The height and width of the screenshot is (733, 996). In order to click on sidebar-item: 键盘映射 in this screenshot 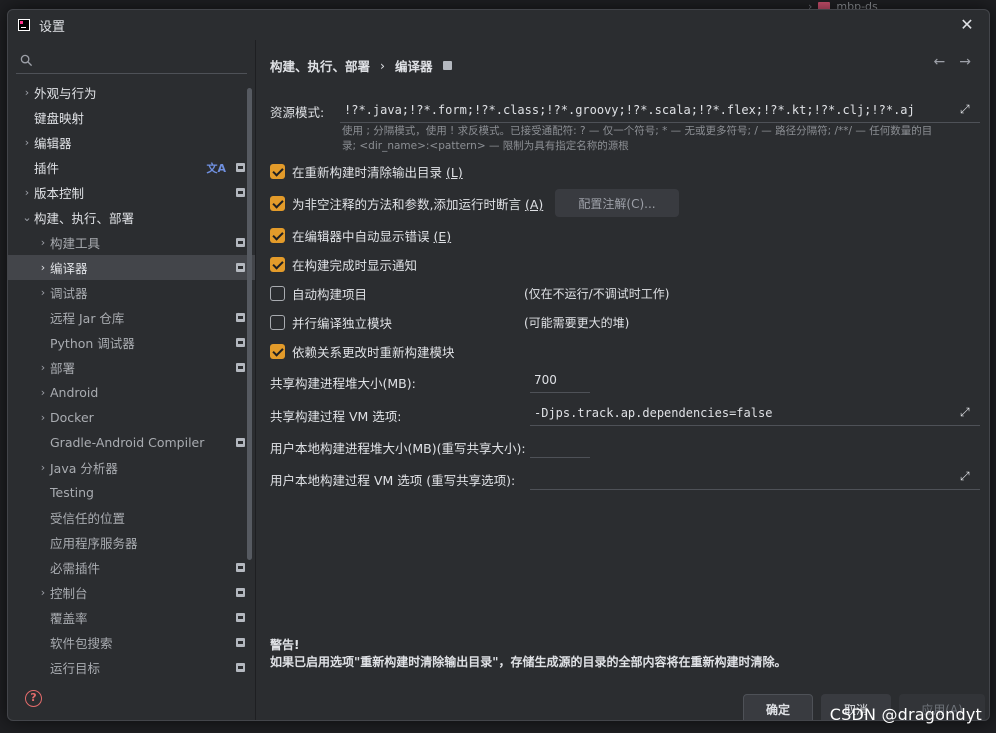, I will do `click(131, 117)`.